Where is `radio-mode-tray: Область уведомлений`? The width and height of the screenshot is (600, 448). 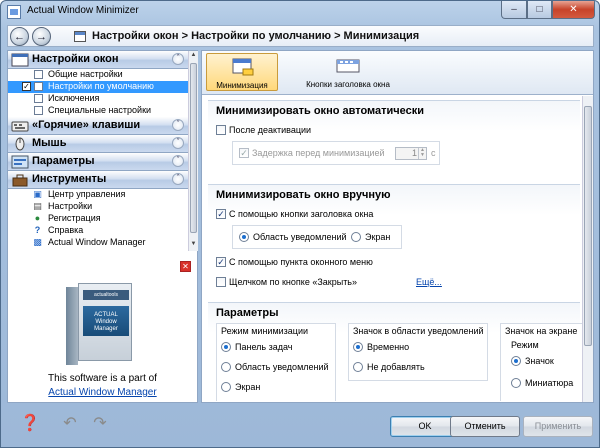
radio-mode-tray: Область уведомлений is located at coordinates (275, 367).